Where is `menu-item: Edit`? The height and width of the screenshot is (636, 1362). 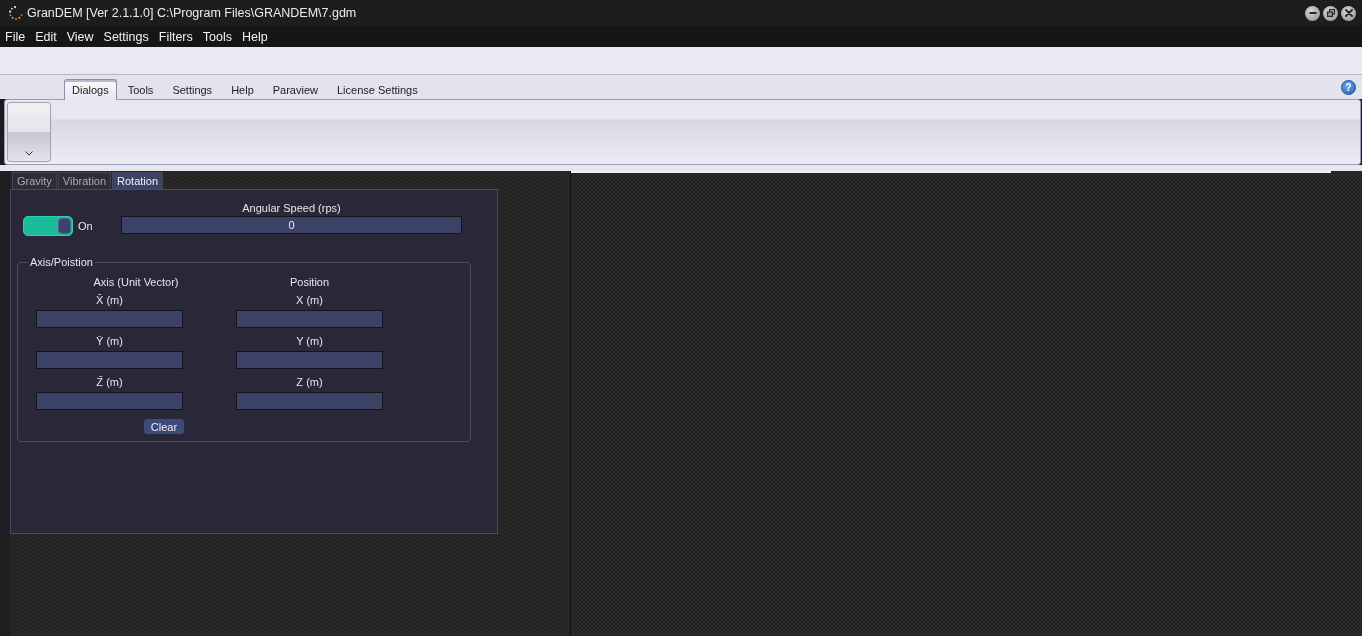
menu-item: Edit is located at coordinates (46, 36).